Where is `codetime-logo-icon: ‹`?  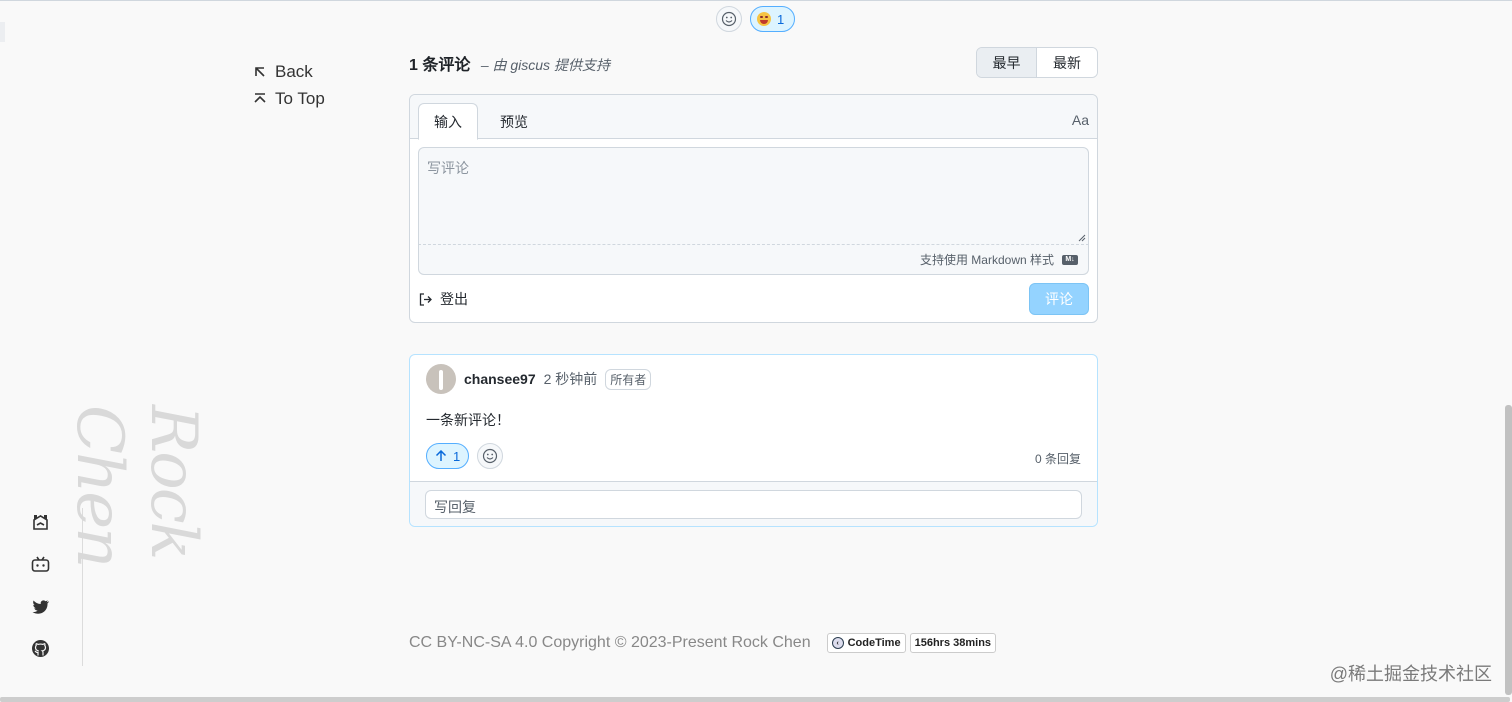 codetime-logo-icon: ‹ is located at coordinates (837, 643).